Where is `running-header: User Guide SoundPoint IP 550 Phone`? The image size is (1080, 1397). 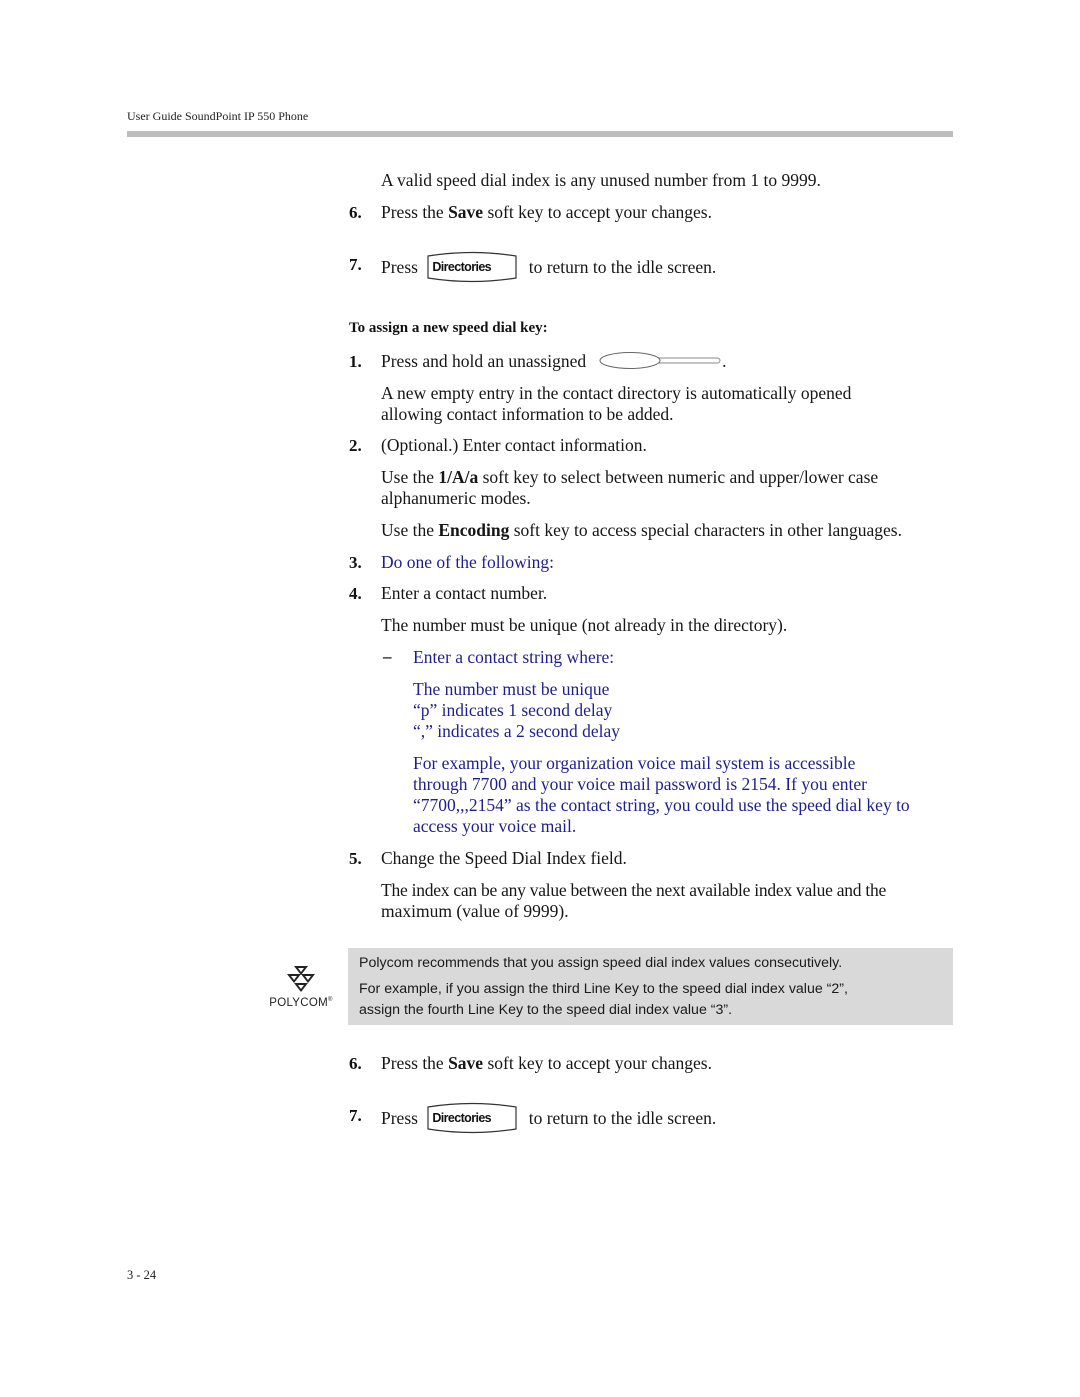
running-header: User Guide SoundPoint IP 550 Phone is located at coordinates (218, 116).